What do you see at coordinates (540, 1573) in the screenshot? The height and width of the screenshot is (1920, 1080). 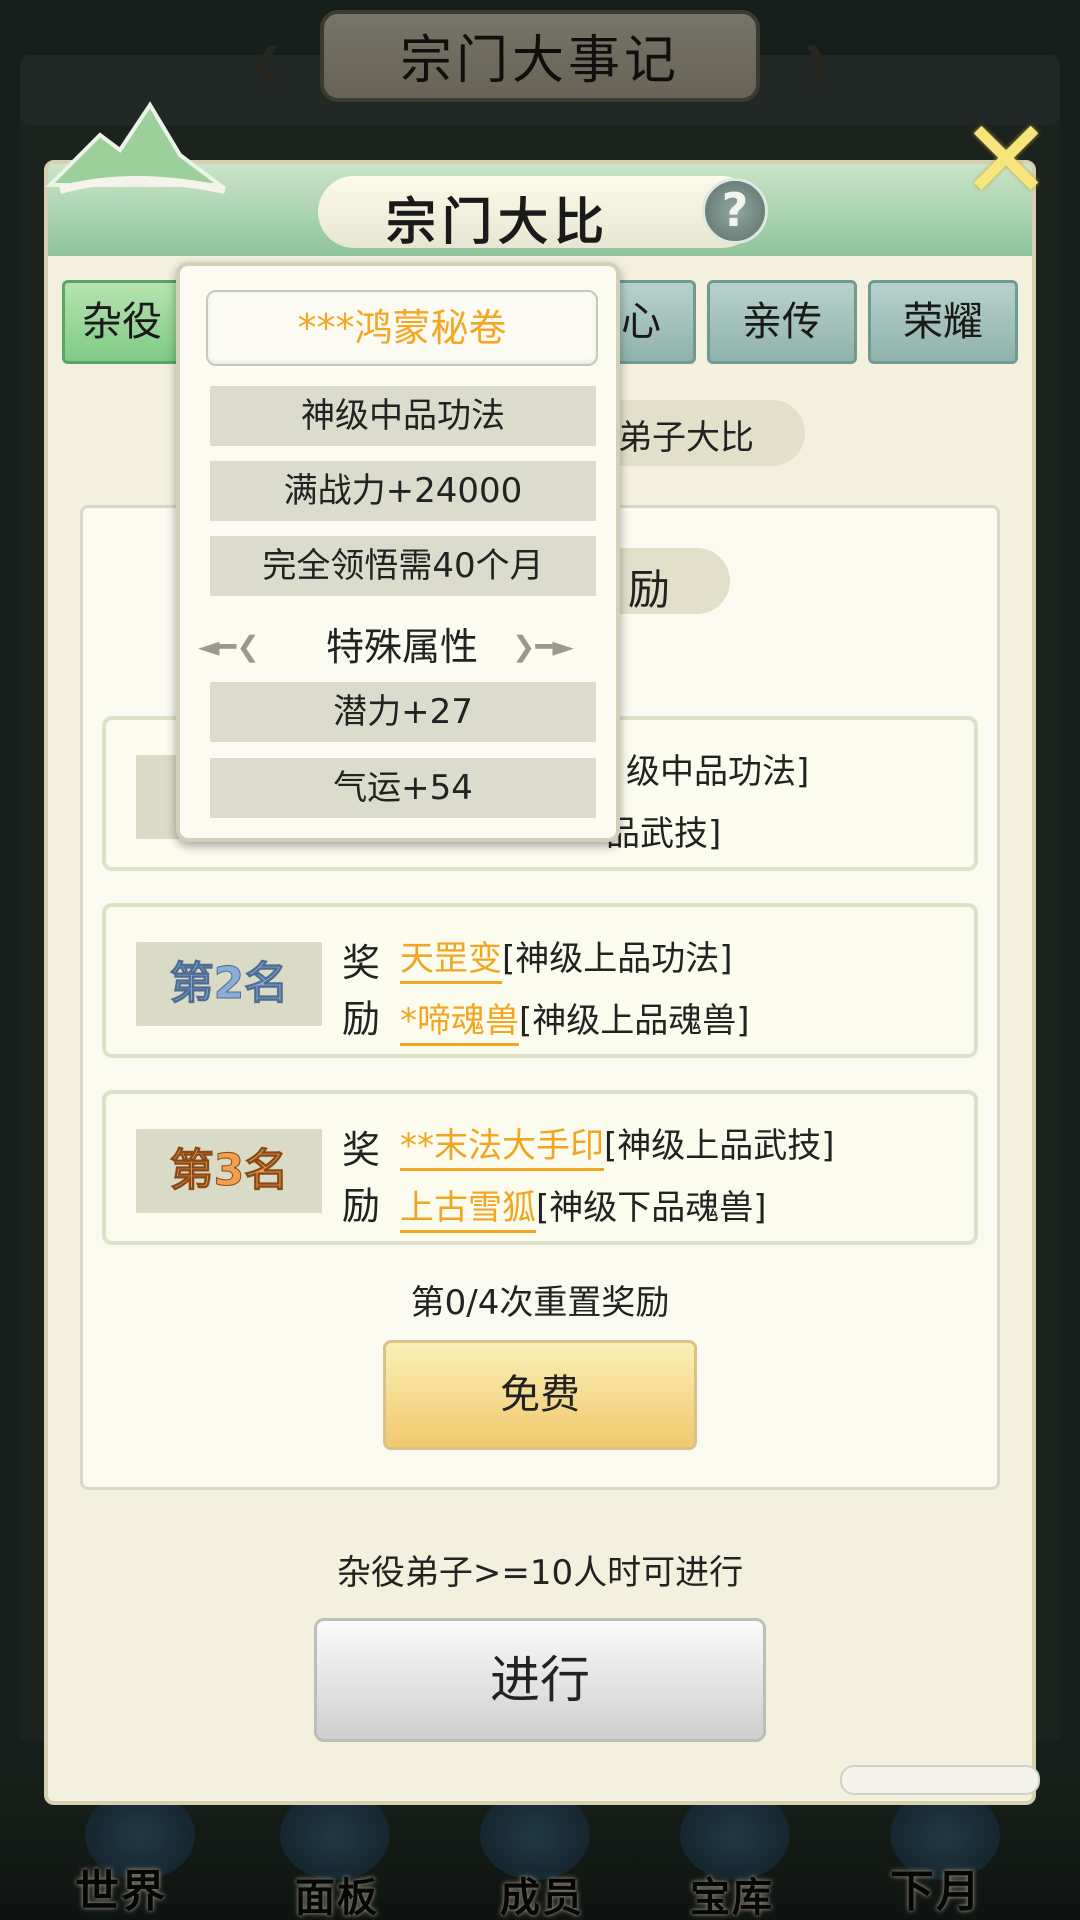 I see `condition-text: 杂役弟子>=10人时可进行` at bounding box center [540, 1573].